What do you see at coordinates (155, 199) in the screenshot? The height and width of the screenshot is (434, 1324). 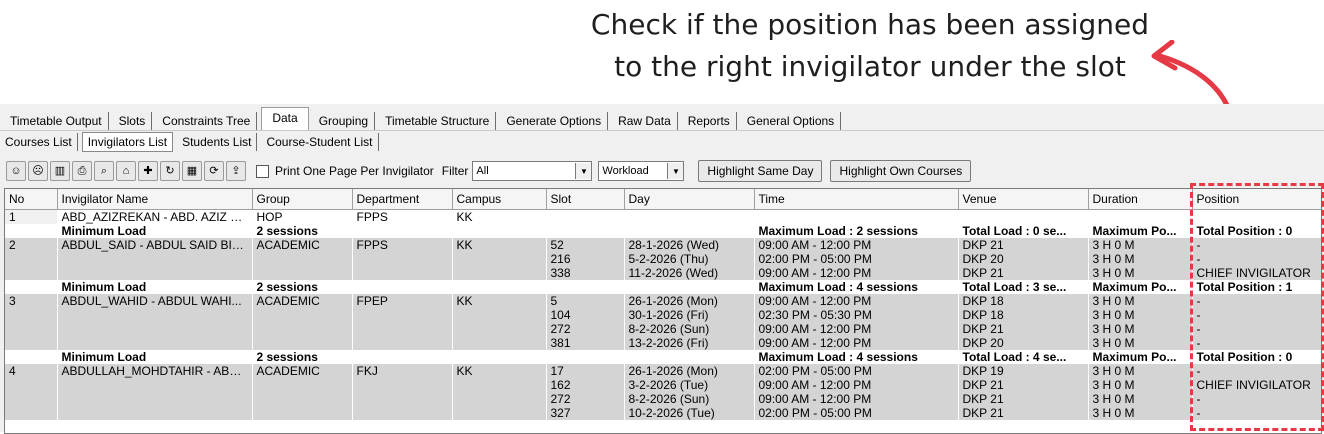 I see `column-header-invigilator-name: Invigilator Name` at bounding box center [155, 199].